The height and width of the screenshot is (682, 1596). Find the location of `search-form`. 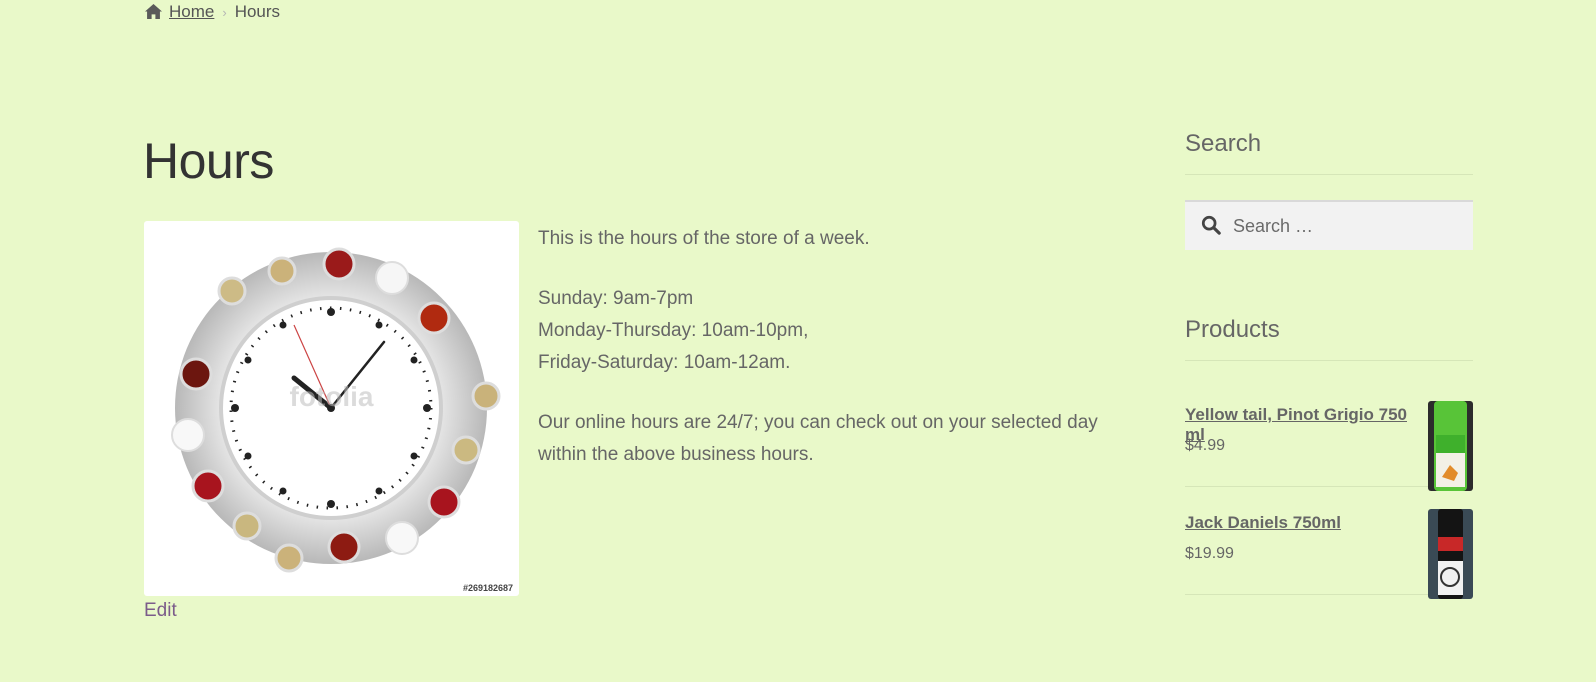

search-form is located at coordinates (1329, 225).